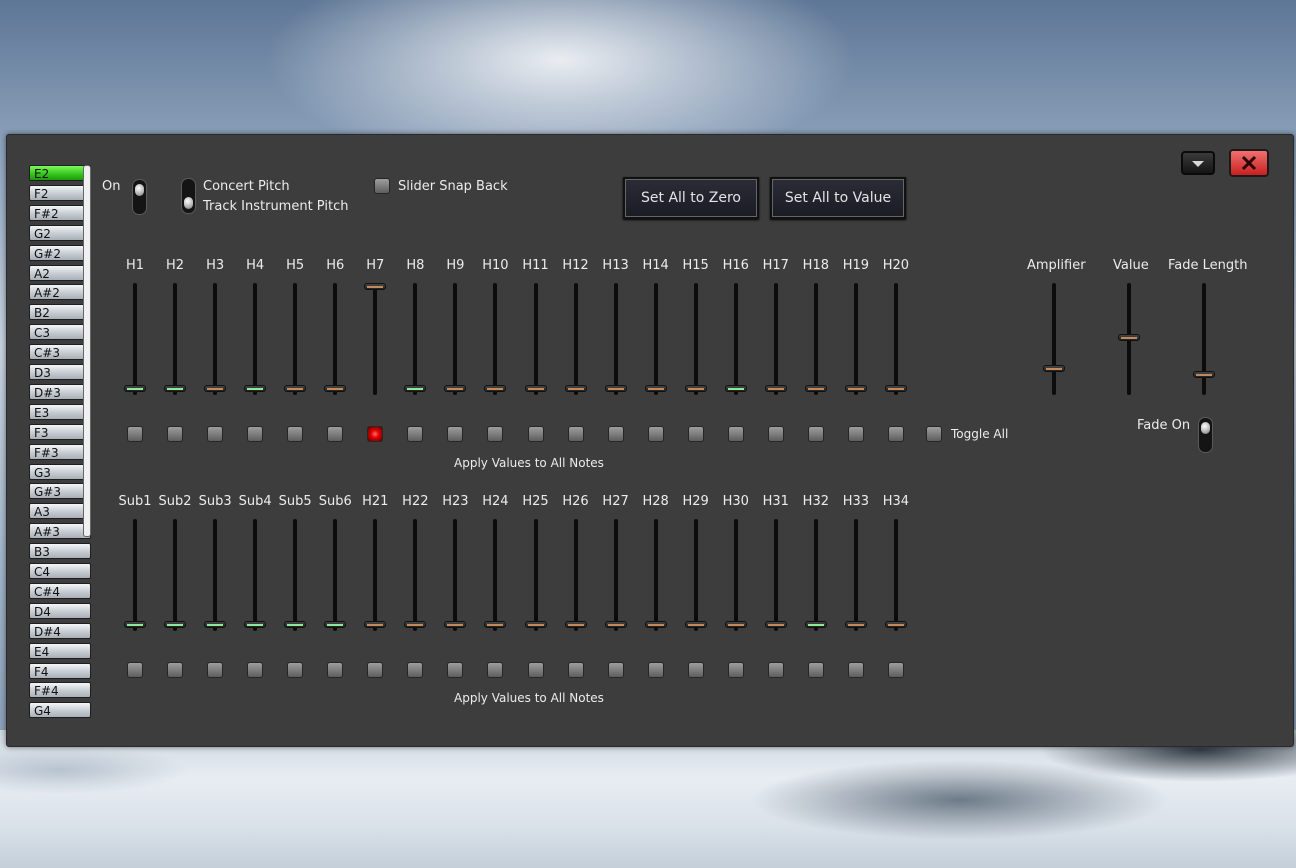 The height and width of the screenshot is (868, 1296). Describe the element at coordinates (175, 339) in the screenshot. I see `upper-slider-track-h2` at that location.